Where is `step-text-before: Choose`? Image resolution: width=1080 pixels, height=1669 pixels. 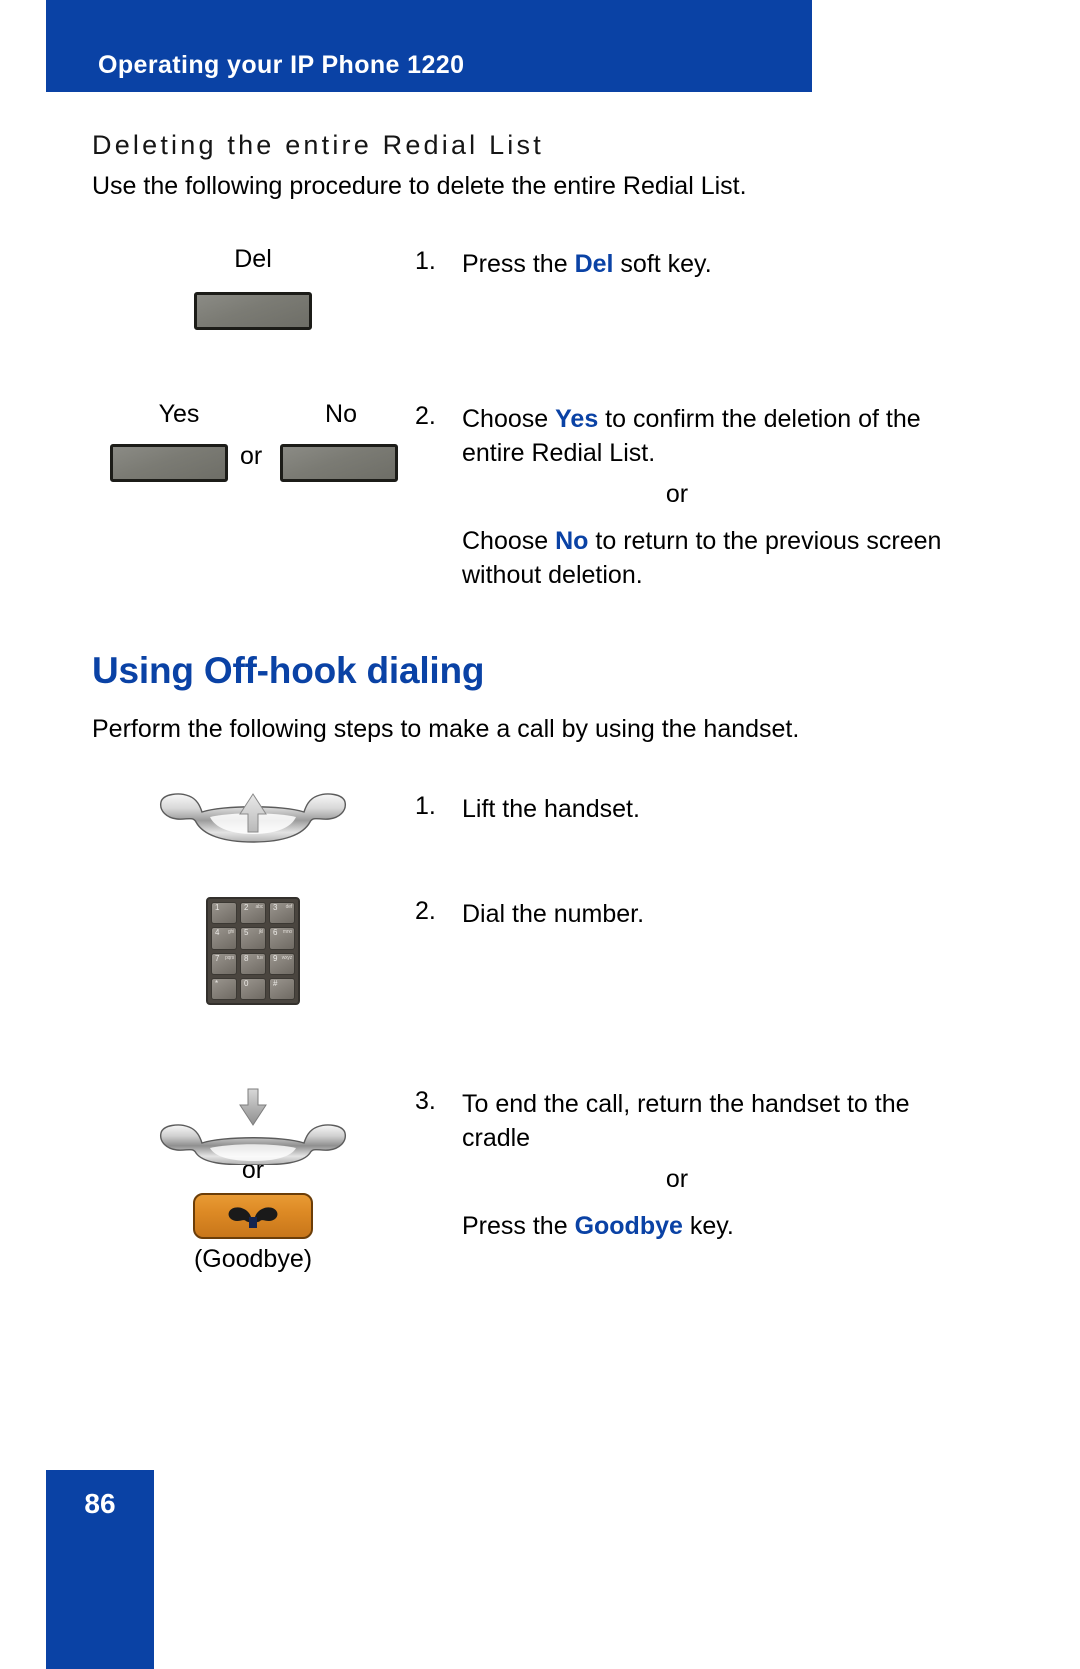 step-text-before: Choose is located at coordinates (509, 419).